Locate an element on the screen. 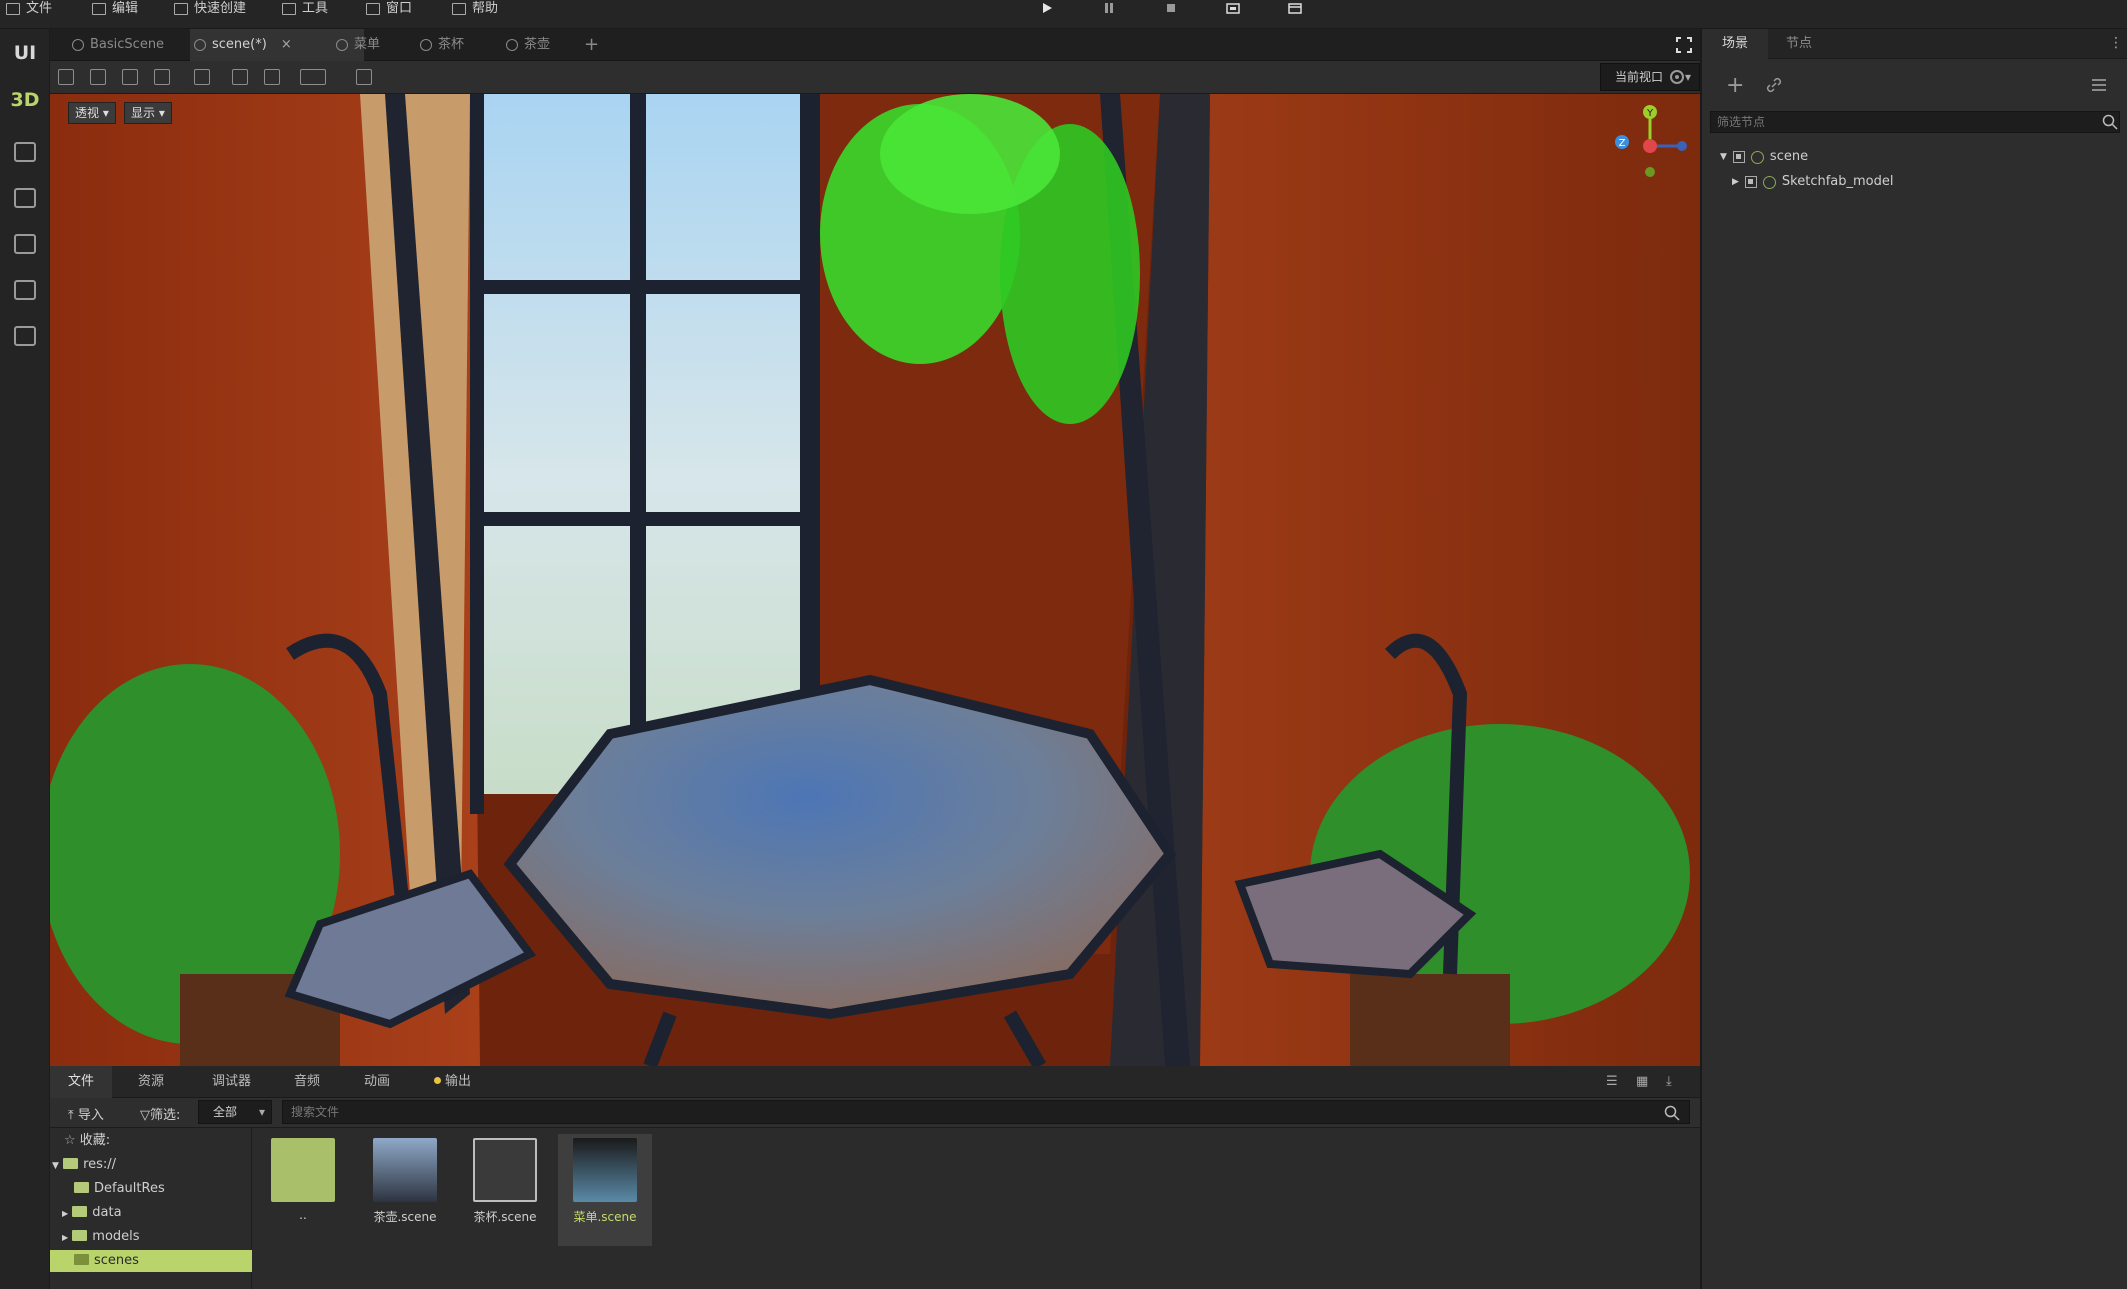  scale-icon is located at coordinates (162, 77).